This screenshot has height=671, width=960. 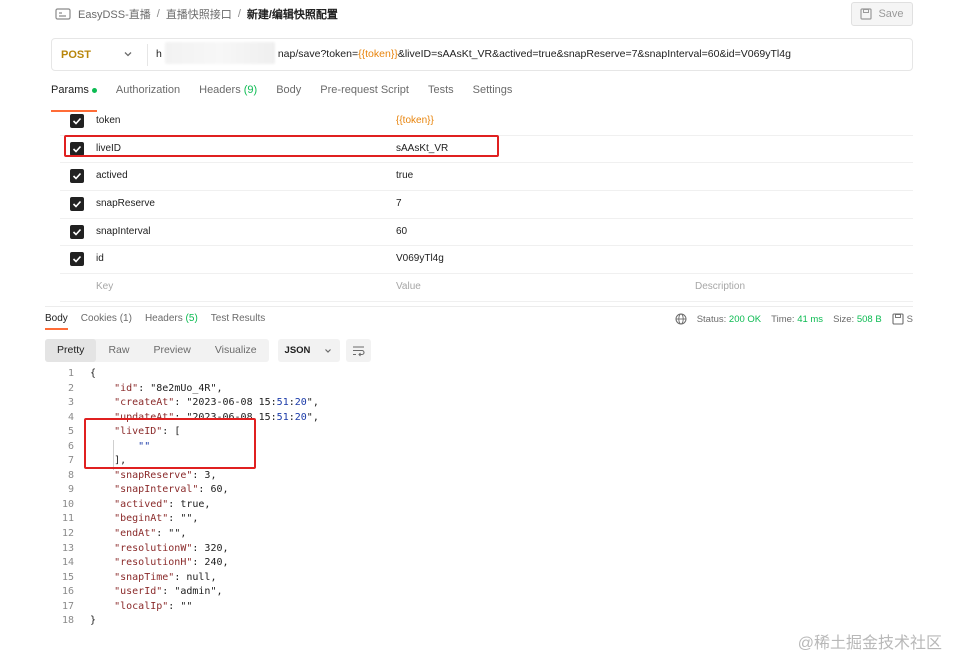 I want to click on line-number: 8, so click(x=70, y=475).